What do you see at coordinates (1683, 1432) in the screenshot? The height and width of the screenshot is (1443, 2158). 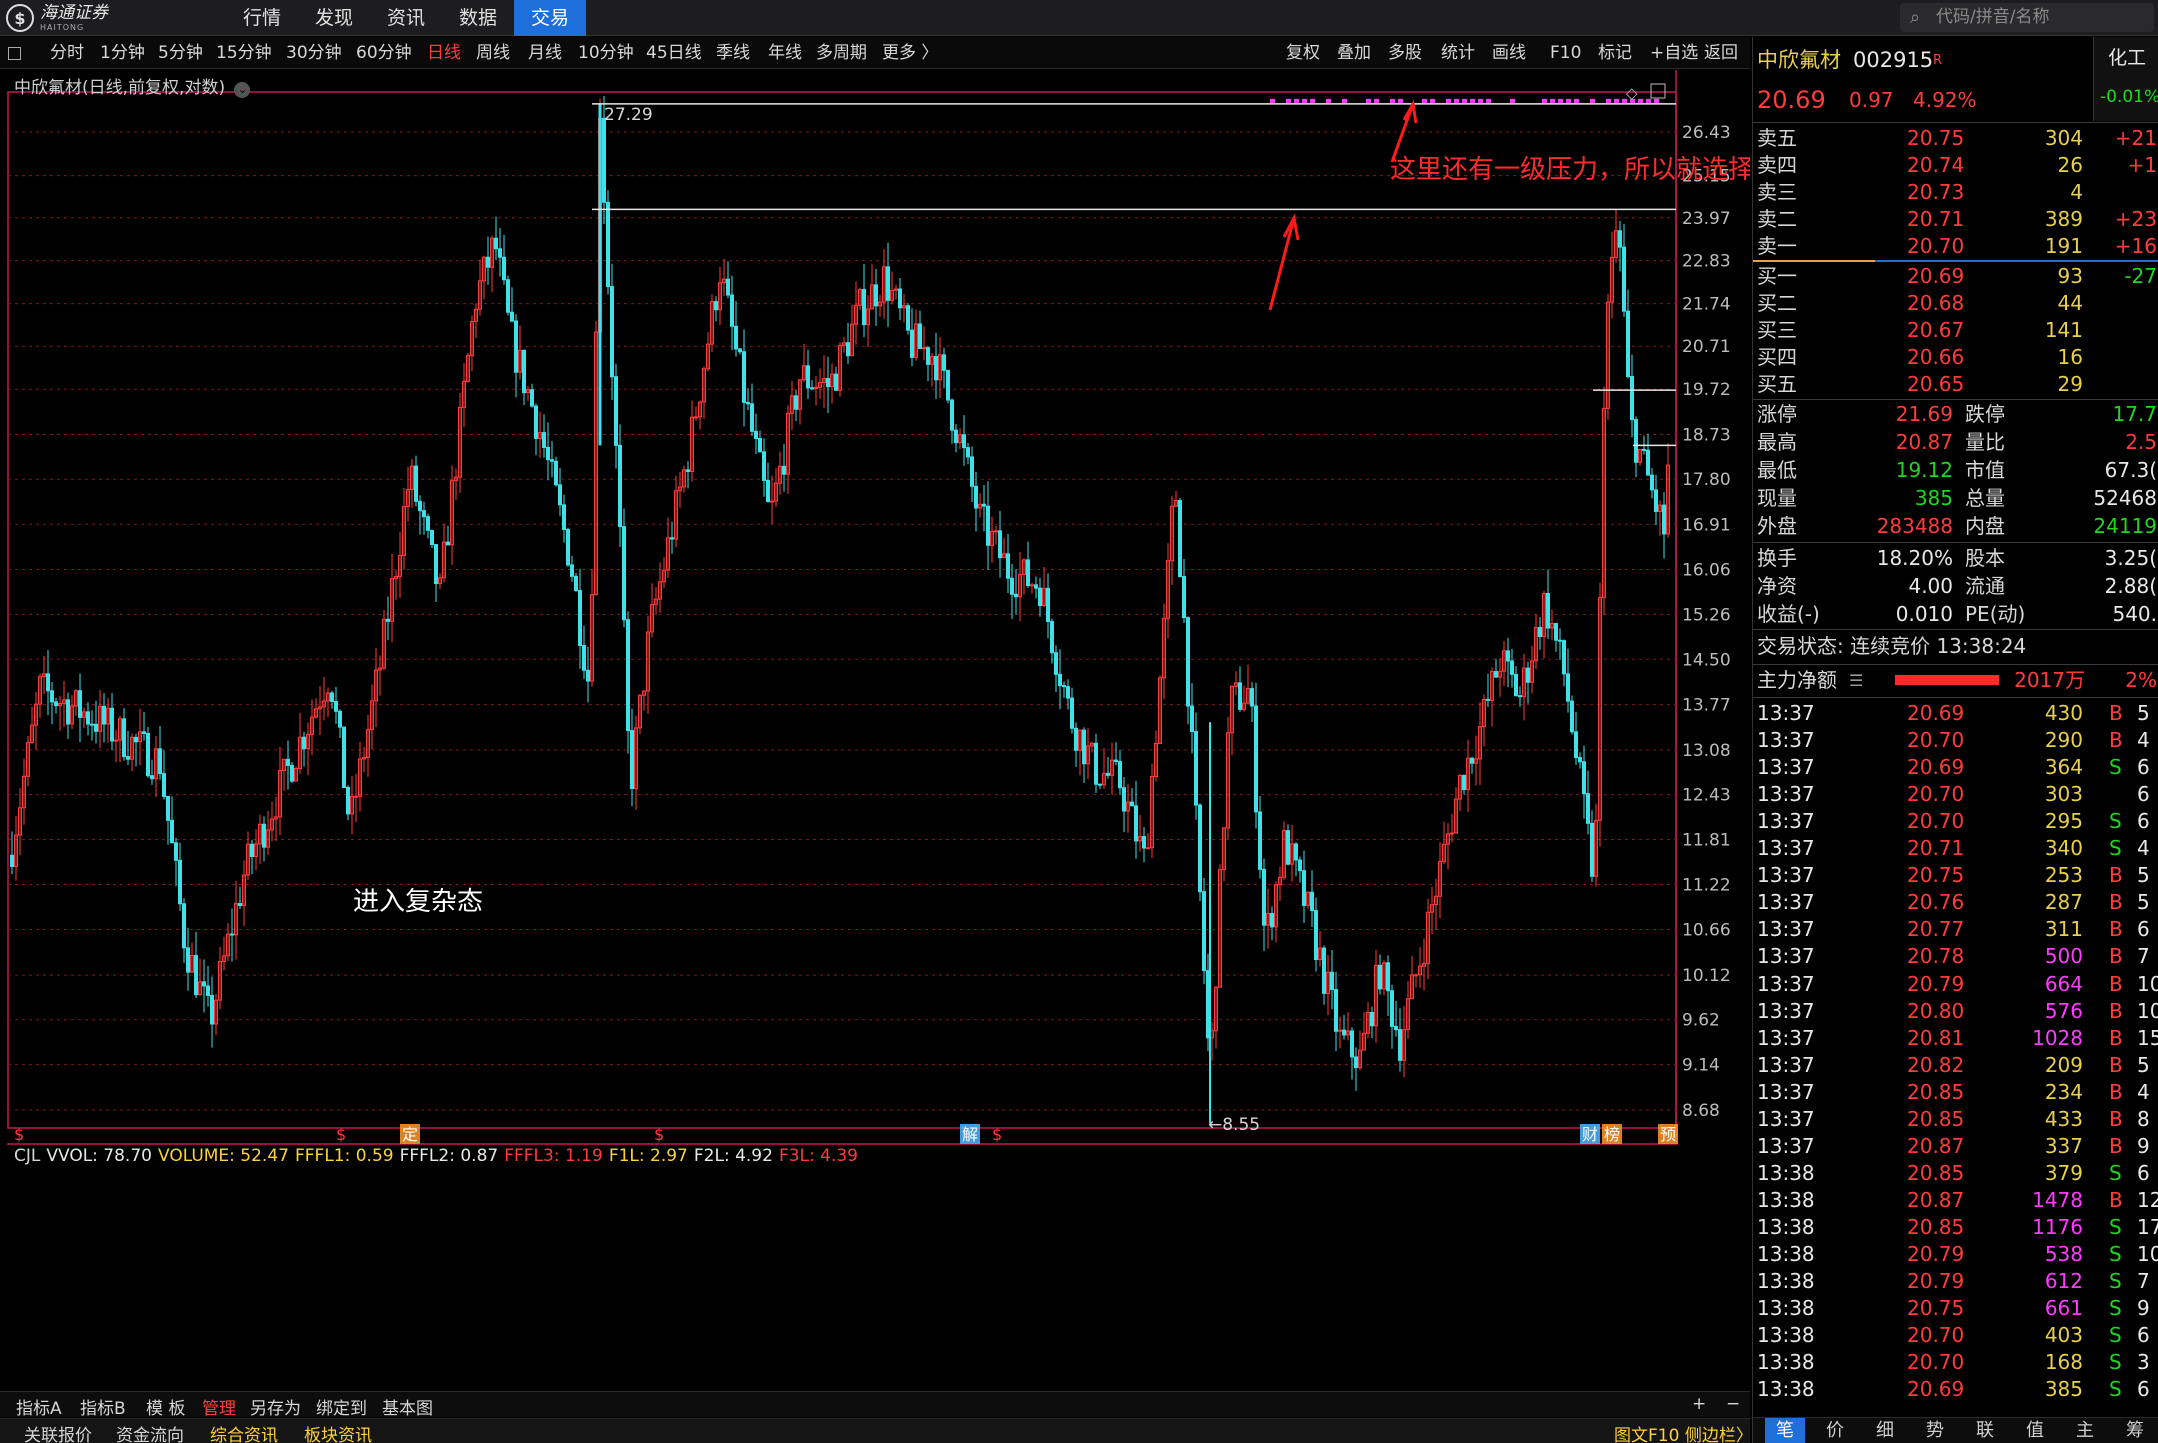 I see `info-right-links: 图文F10 侧边栏〉` at bounding box center [1683, 1432].